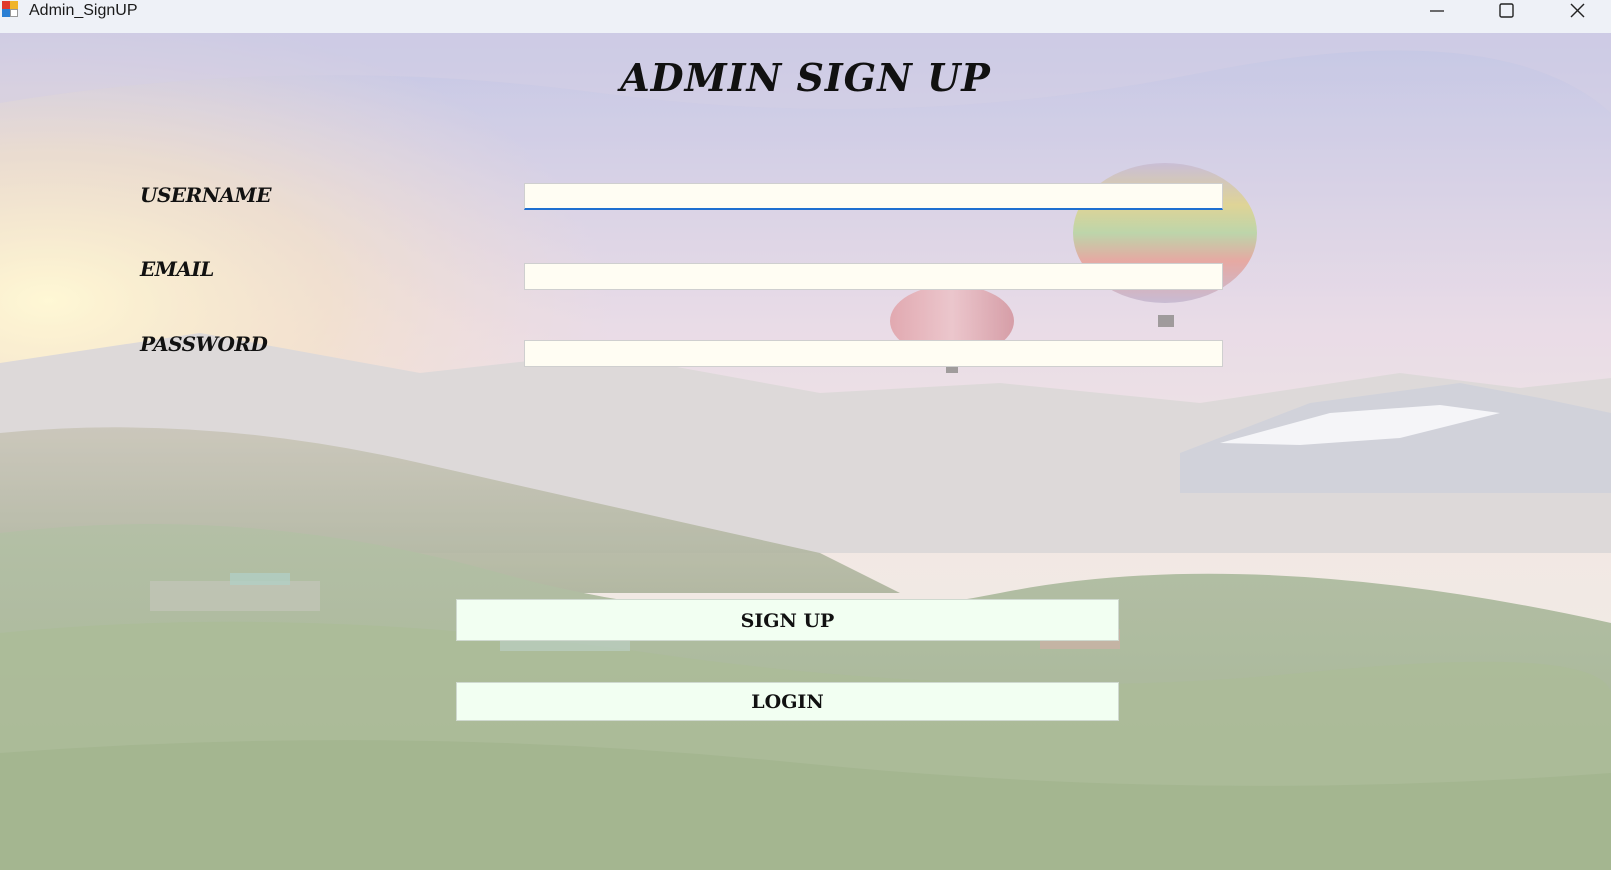 This screenshot has width=1611, height=870. I want to click on username-label: USERNAME, so click(205, 195).